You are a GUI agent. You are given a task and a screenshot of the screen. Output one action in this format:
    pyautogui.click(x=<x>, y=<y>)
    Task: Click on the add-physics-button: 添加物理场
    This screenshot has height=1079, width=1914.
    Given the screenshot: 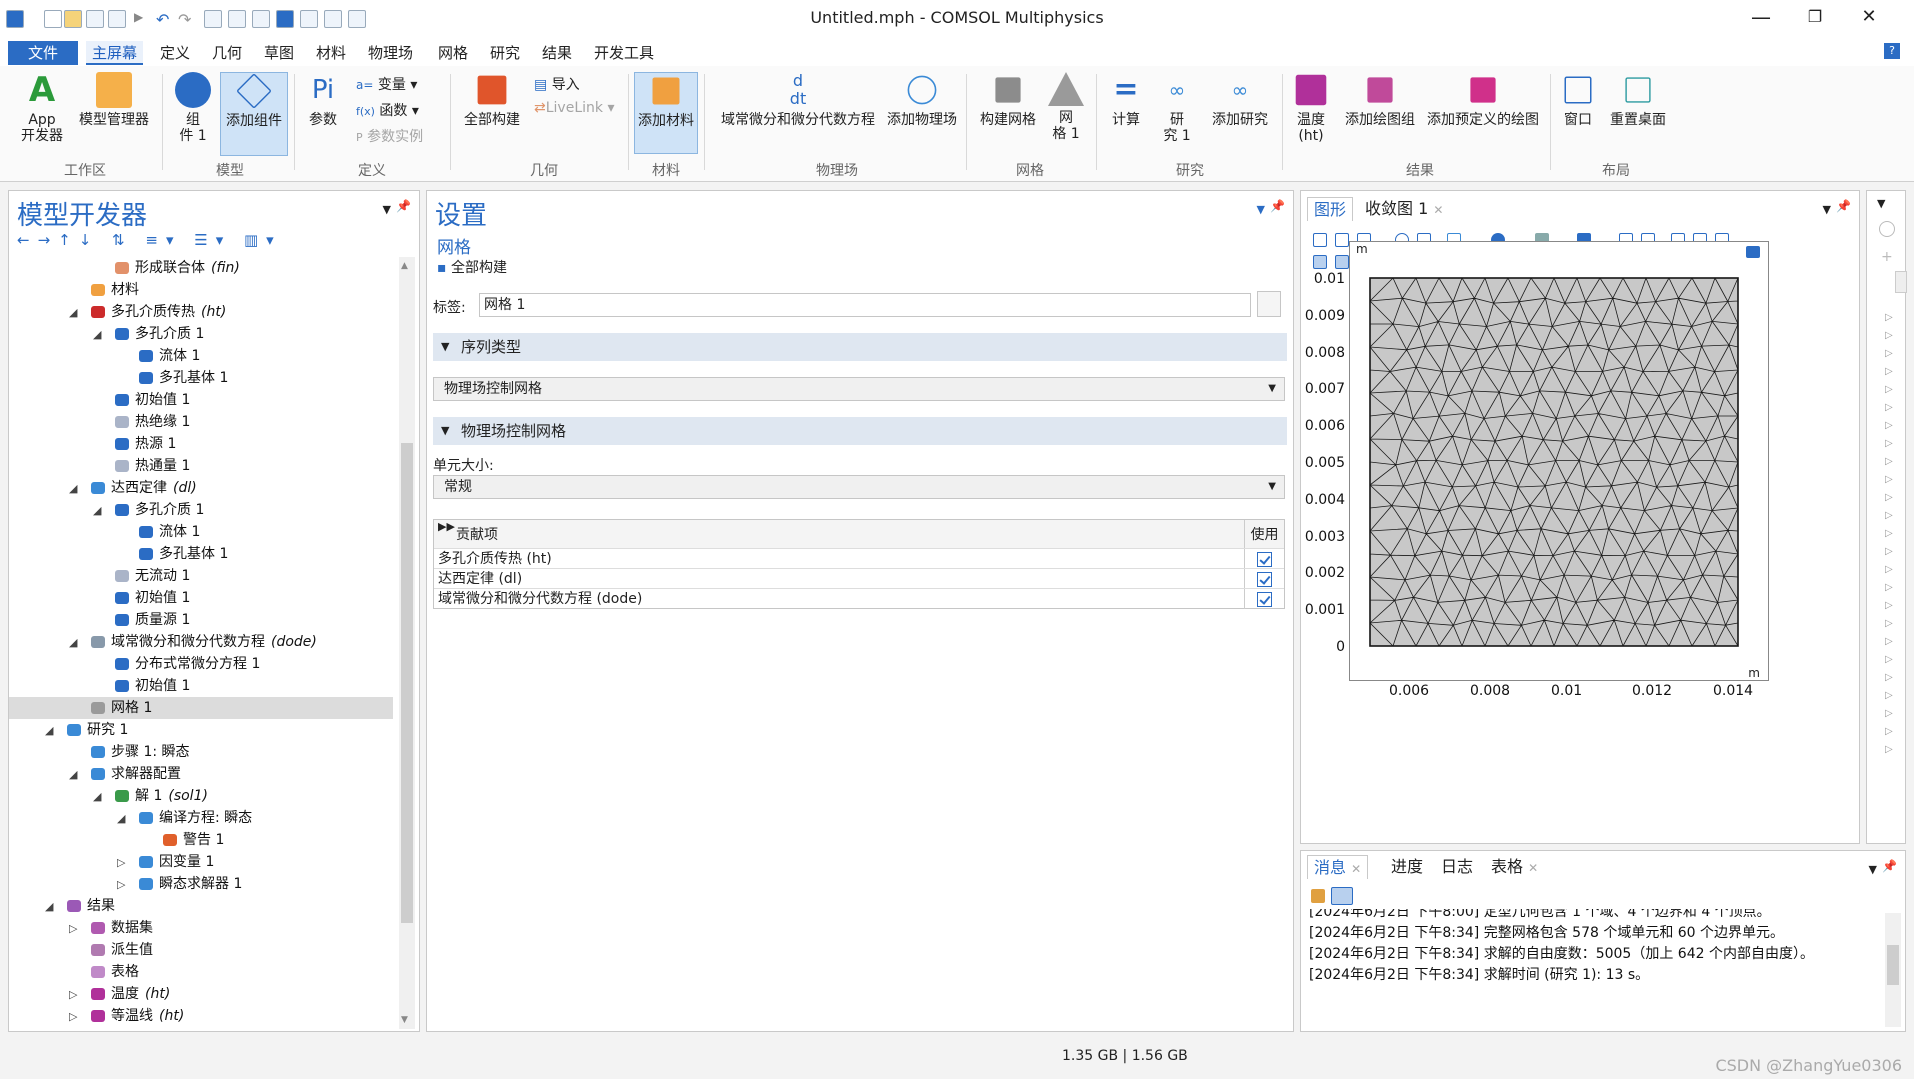 What is the action you would take?
    pyautogui.click(x=922, y=100)
    